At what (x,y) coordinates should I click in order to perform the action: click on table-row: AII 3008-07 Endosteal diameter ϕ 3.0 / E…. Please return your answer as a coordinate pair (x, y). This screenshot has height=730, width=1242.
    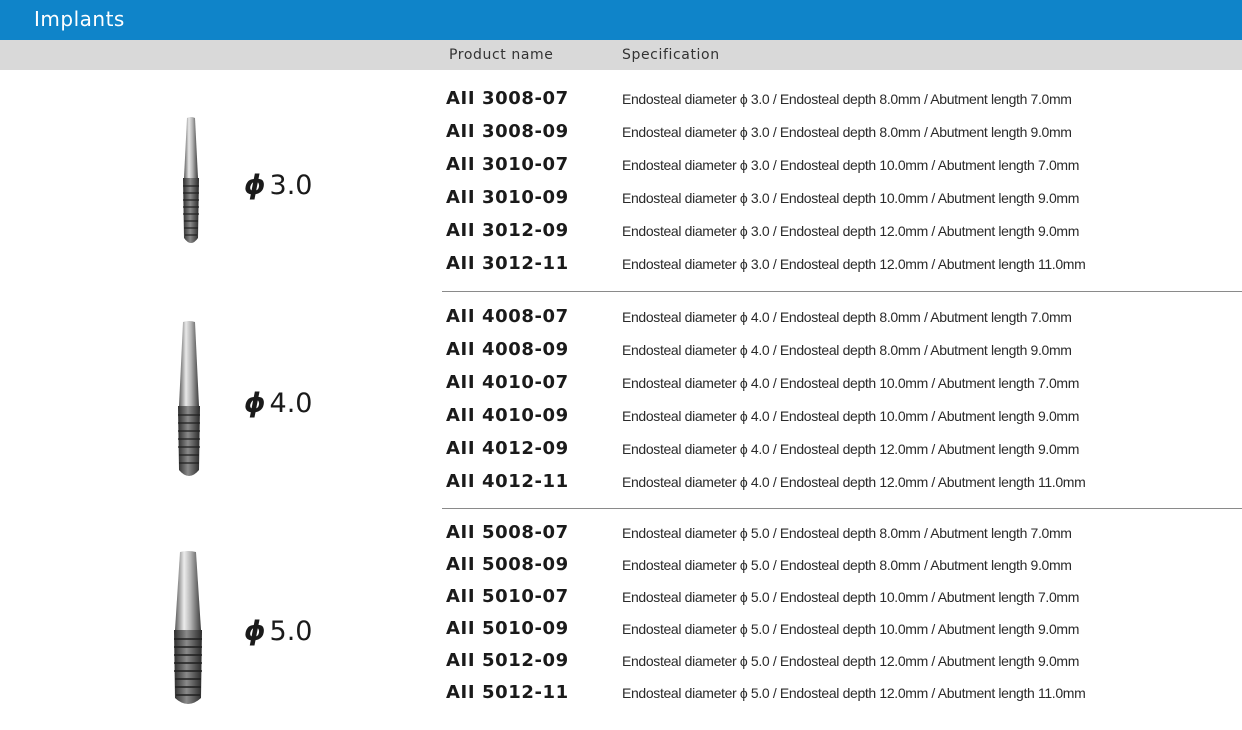
    Looking at the image, I should click on (621, 103).